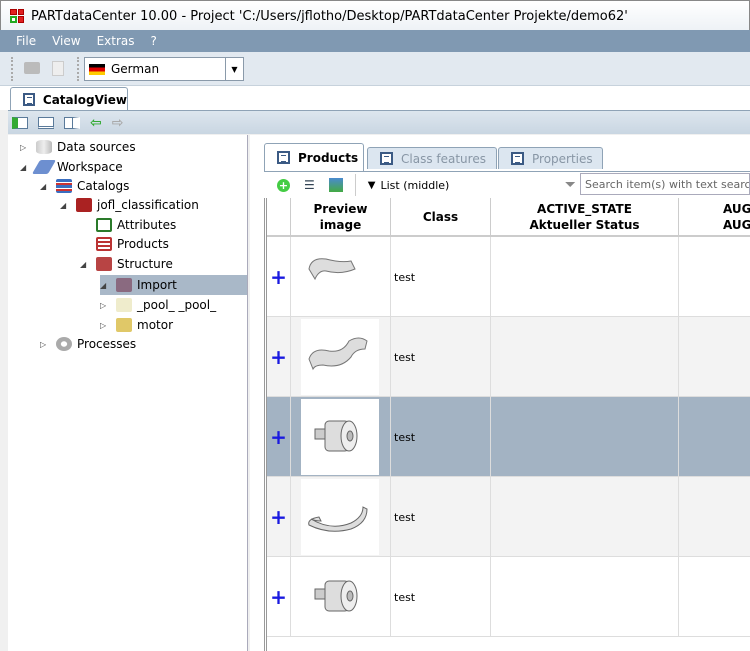 This screenshot has height=651, width=750. I want to click on column-header-augs: AUGS AUGS, so click(714, 217).